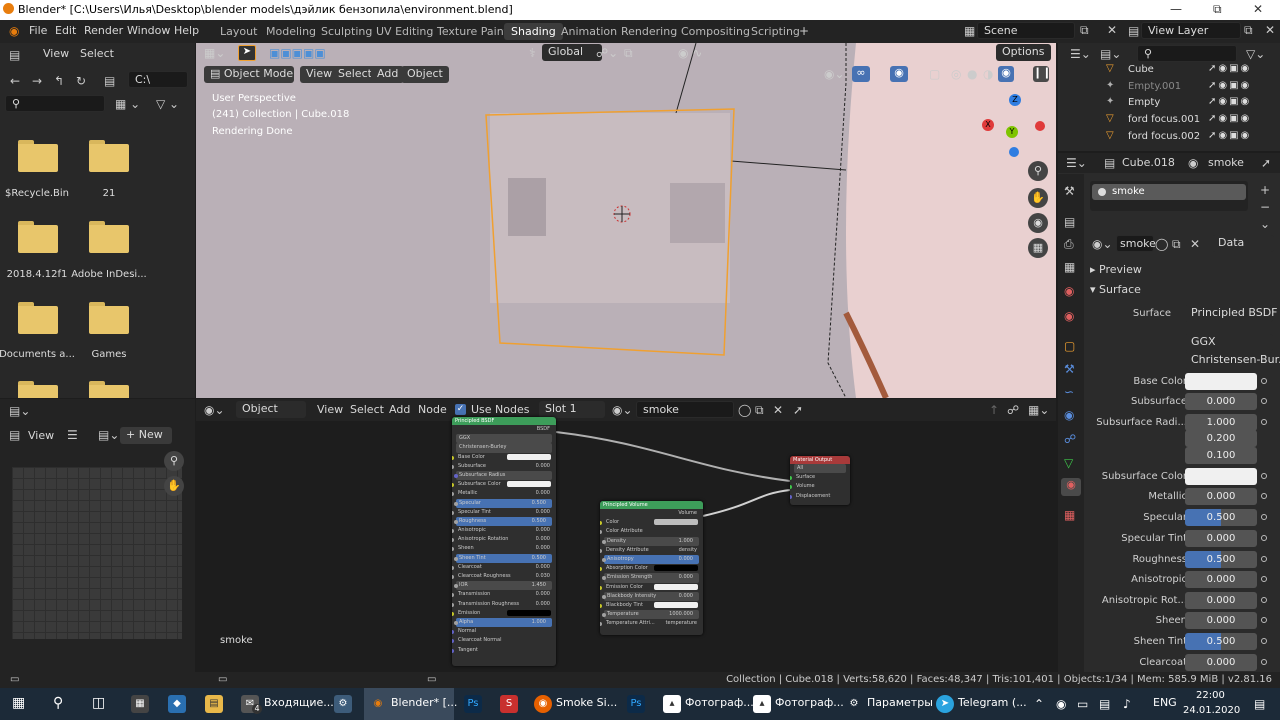  What do you see at coordinates (1161, 244) in the screenshot?
I see `fake-user-icon: ◯` at bounding box center [1161, 244].